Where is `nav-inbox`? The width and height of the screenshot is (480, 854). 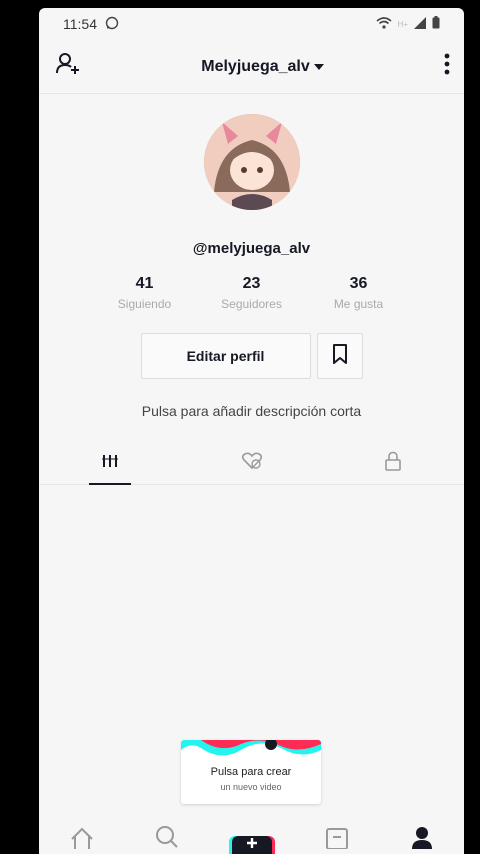
nav-inbox is located at coordinates (337, 841).